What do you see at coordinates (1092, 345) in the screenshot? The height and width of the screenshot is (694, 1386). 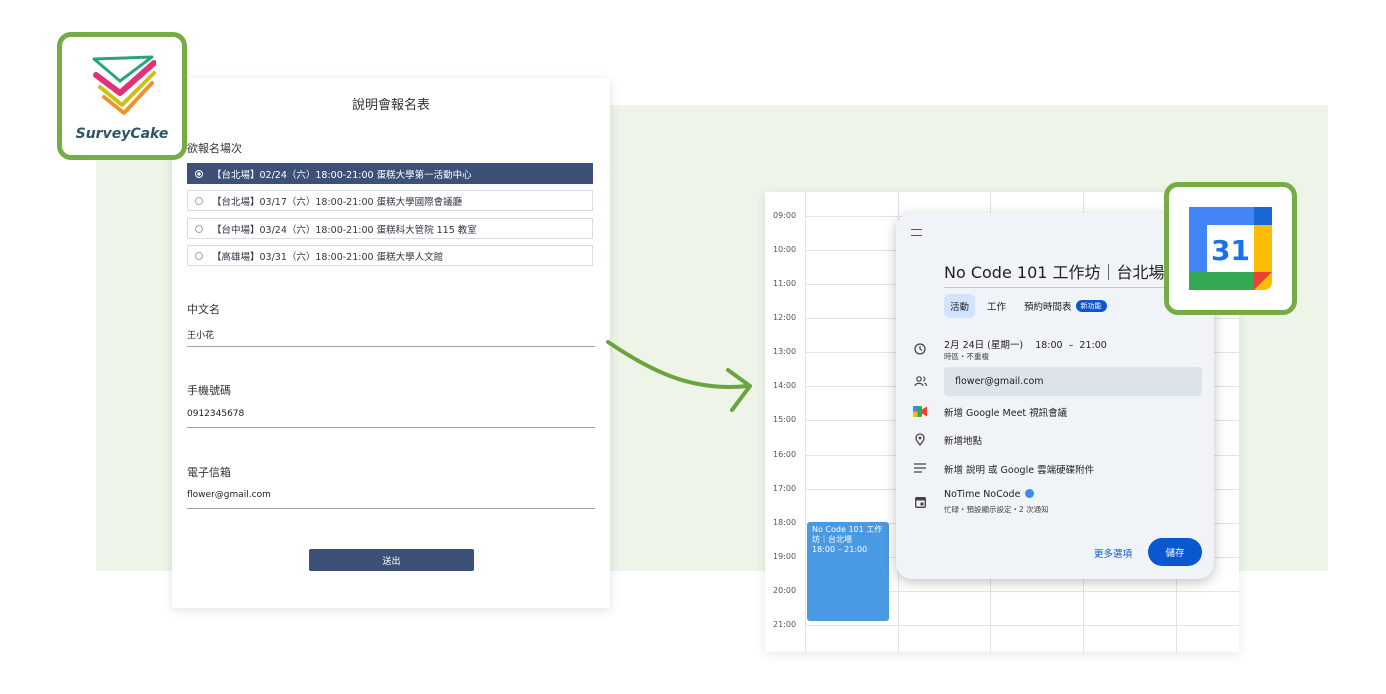 I see `event-end-time: 21:00` at bounding box center [1092, 345].